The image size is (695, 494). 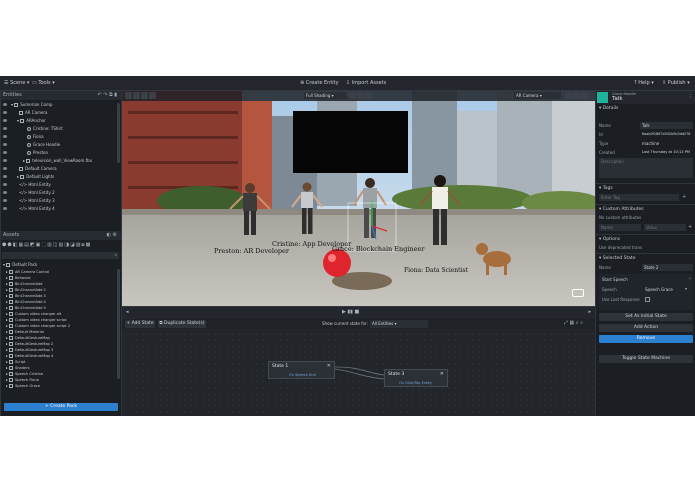 I want to click on shading-select: Full Shading ▾, so click(x=325, y=95).